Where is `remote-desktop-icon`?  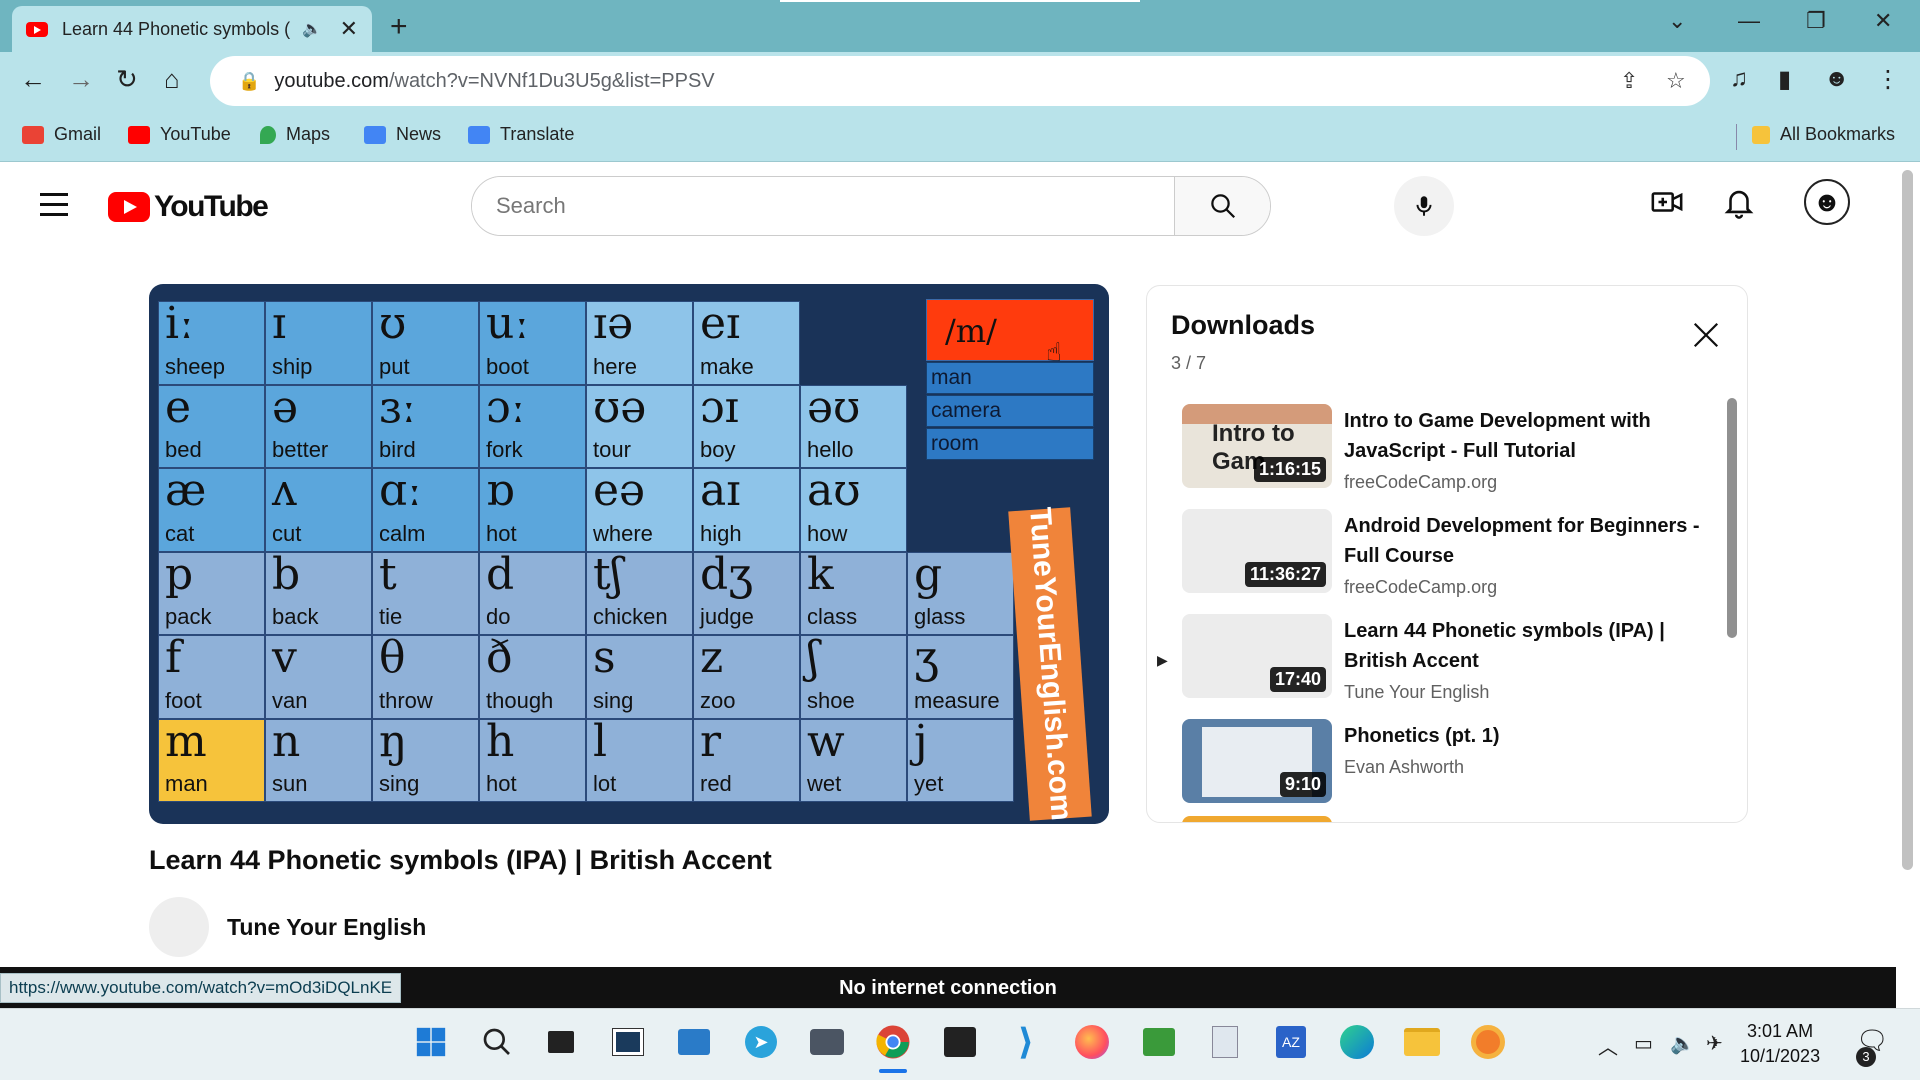 remote-desktop-icon is located at coordinates (694, 1042).